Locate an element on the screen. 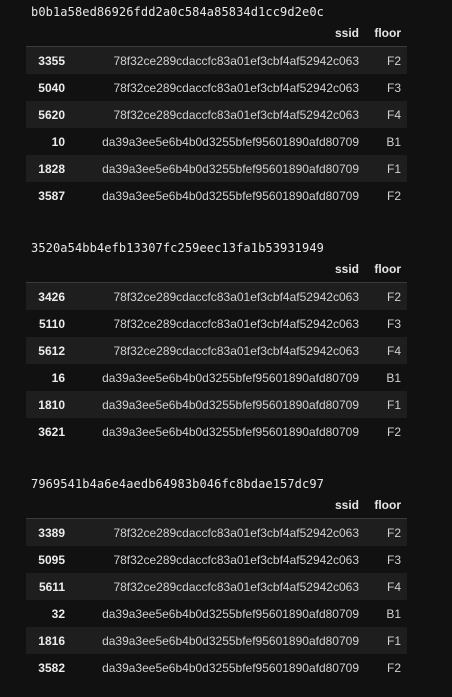 Image resolution: width=452 pixels, height=697 pixels. row-index: 3582 is located at coordinates (48, 667).